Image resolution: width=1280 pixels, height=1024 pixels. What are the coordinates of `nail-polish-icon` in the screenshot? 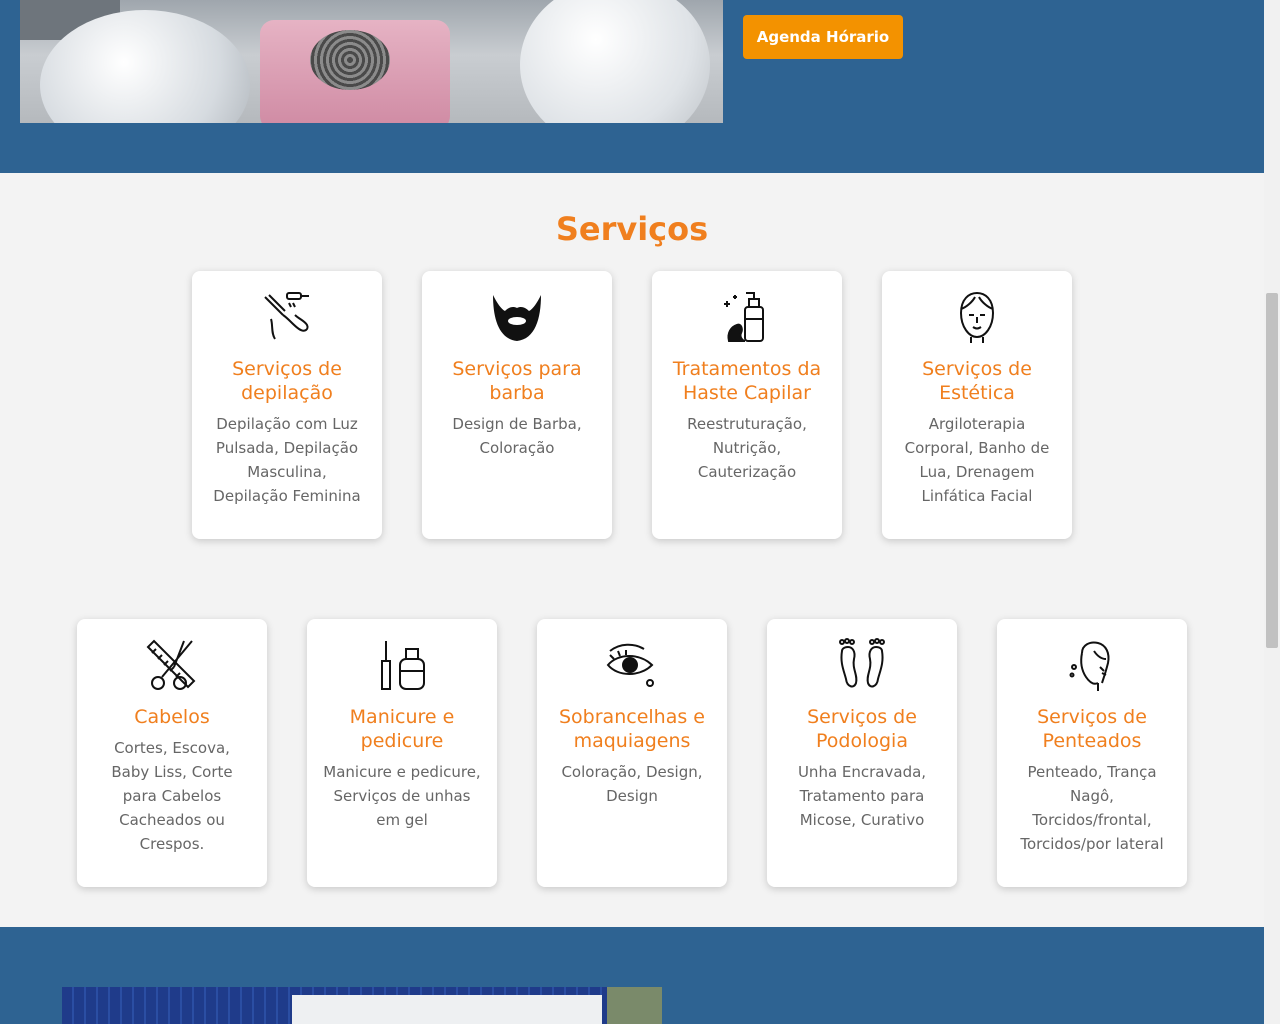 It's located at (403, 665).